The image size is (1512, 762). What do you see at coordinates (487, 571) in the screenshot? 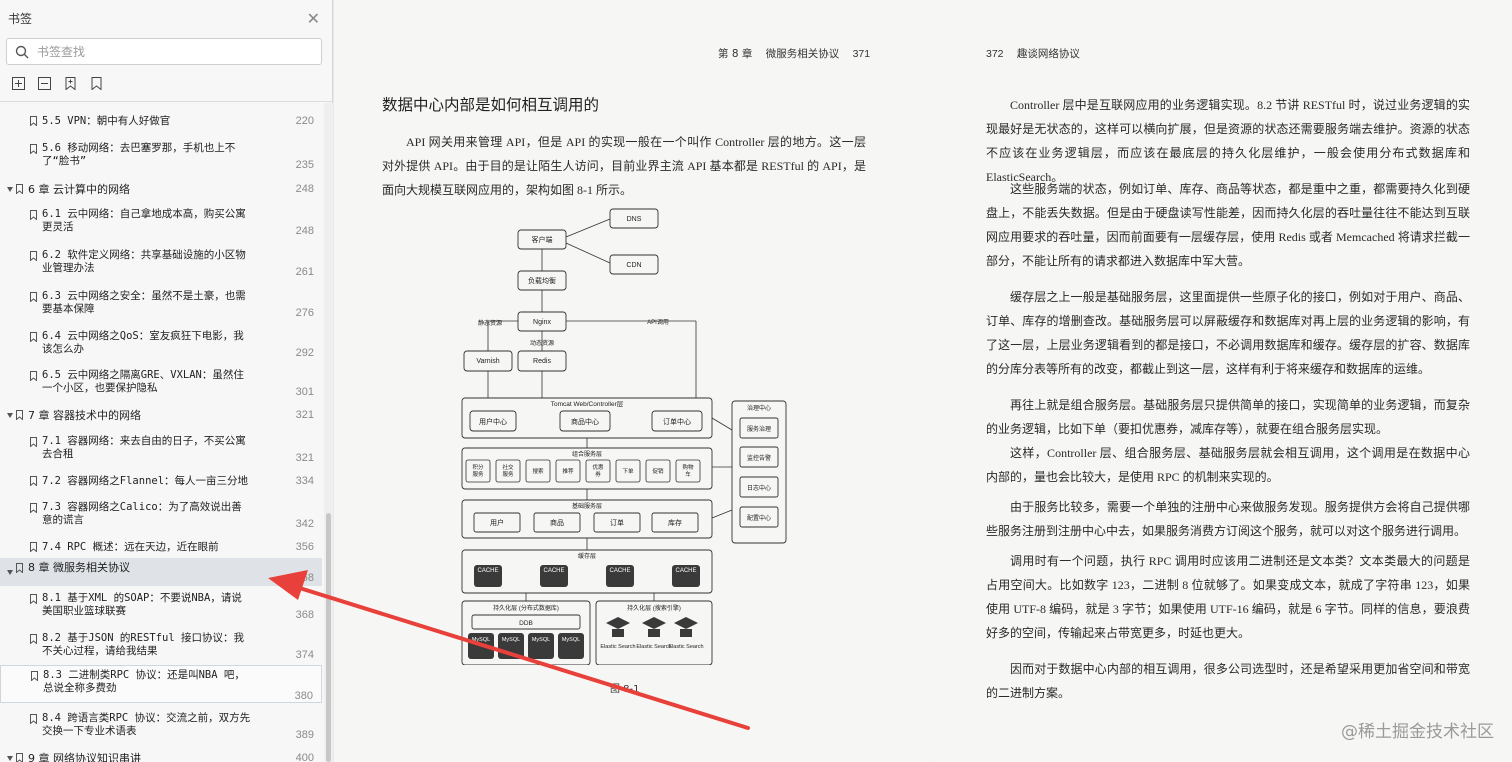
I see `fig-cache-0: CACHE` at bounding box center [487, 571].